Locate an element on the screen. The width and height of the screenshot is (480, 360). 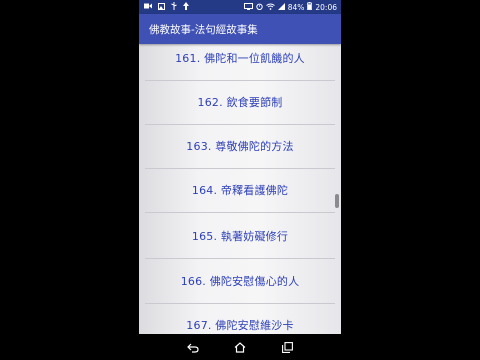
list-item: 162. 飲食要節制 is located at coordinates (240, 102).